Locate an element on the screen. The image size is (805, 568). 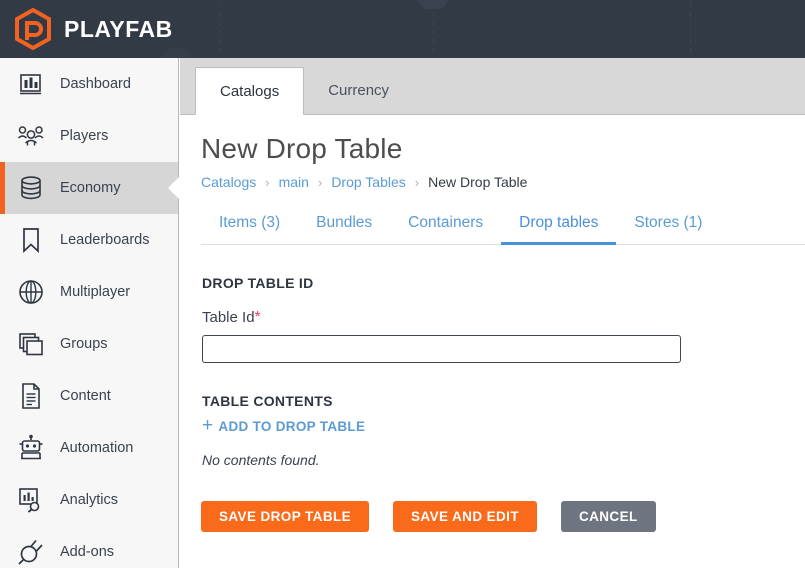
subtab-drop-tables: Drop tables is located at coordinates (559, 226).